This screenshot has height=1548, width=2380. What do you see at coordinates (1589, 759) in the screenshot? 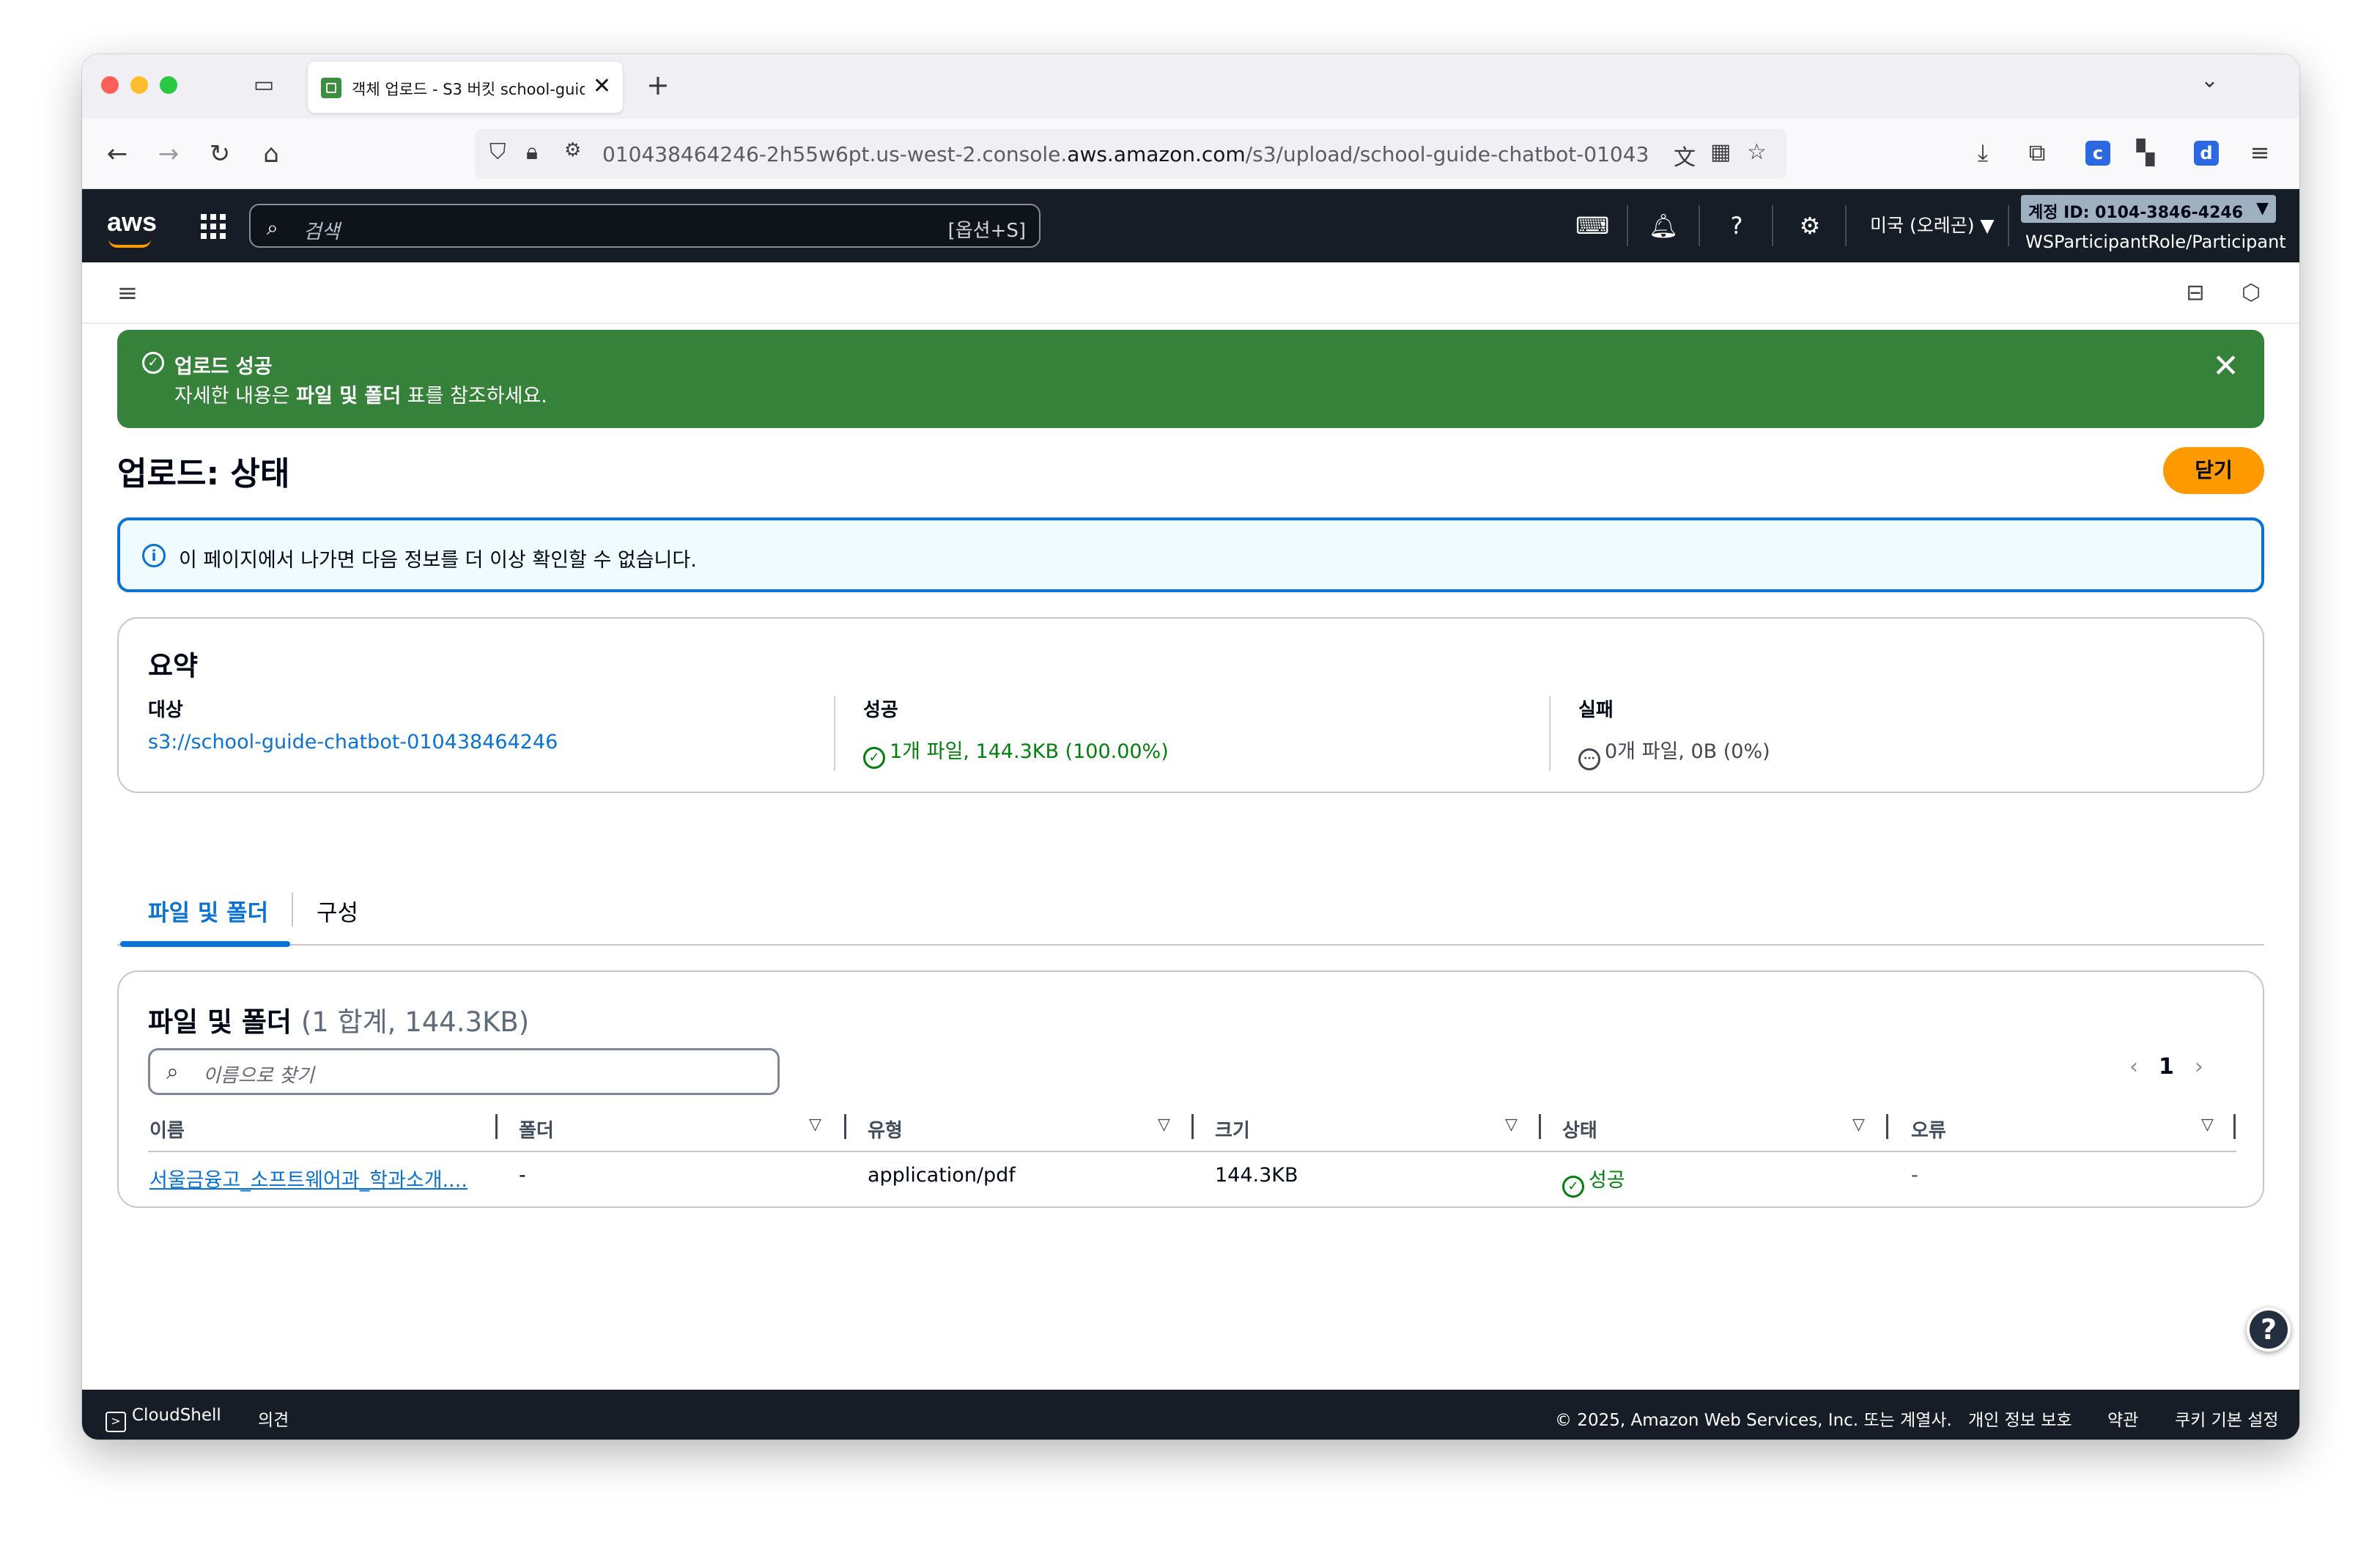
I see `neutral-status-icon: ···` at bounding box center [1589, 759].